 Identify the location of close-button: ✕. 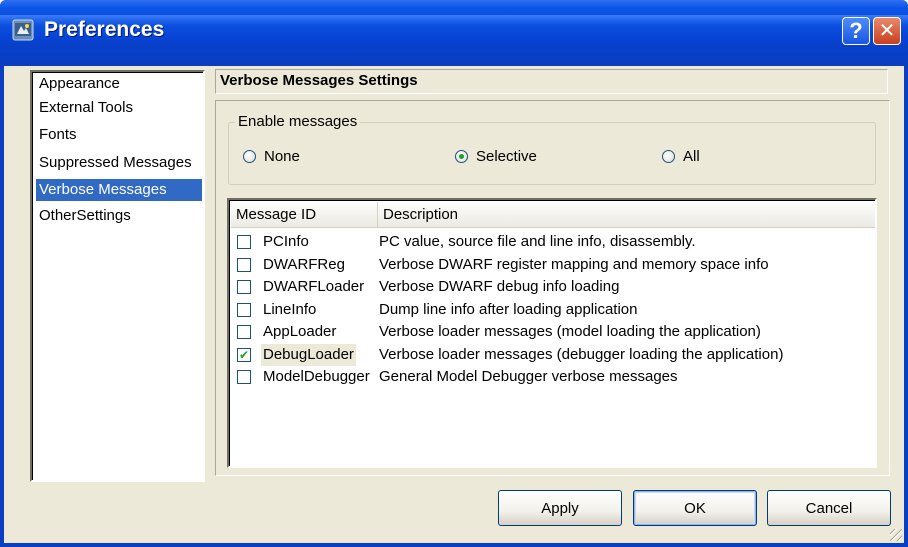
(887, 31).